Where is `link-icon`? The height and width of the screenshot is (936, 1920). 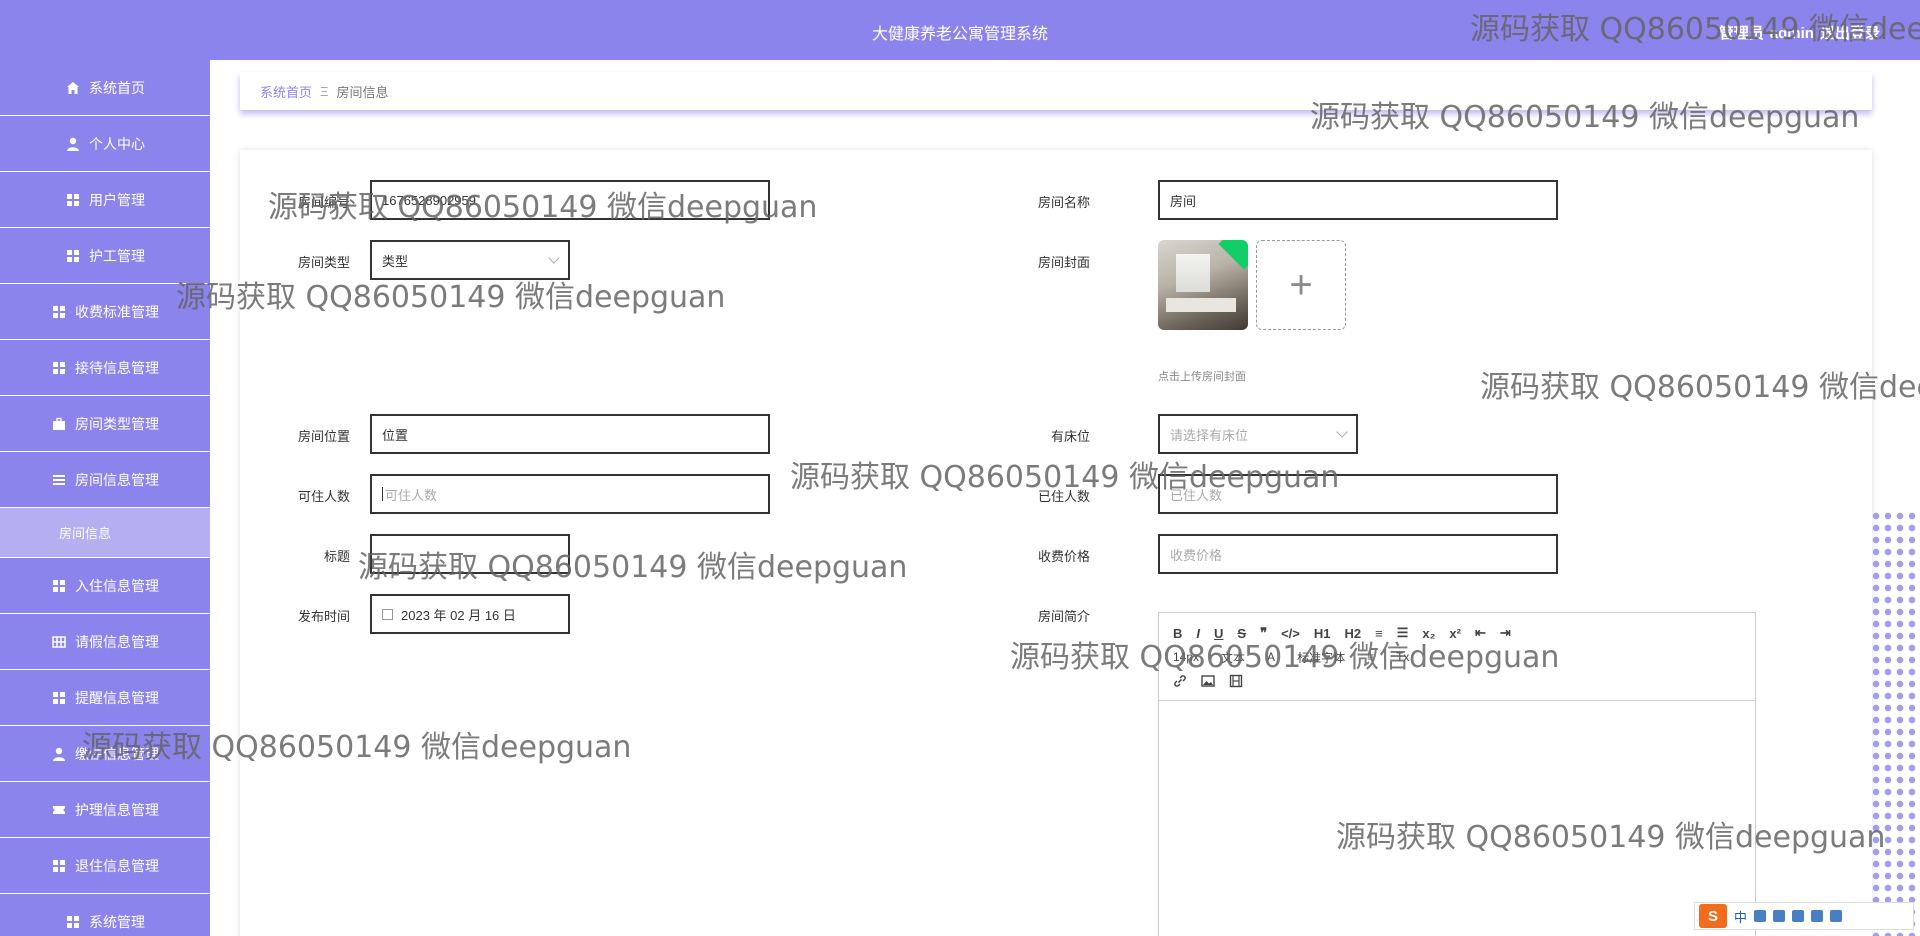 link-icon is located at coordinates (1180, 681).